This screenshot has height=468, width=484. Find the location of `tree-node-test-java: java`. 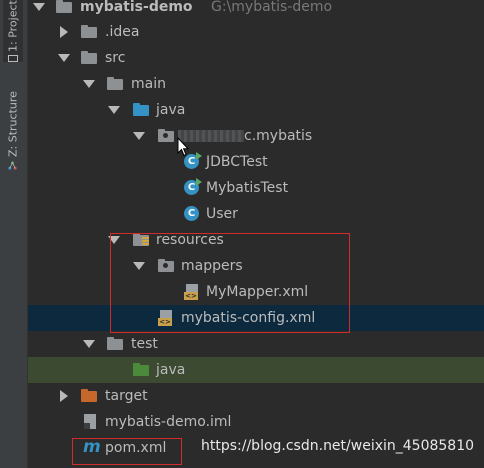

tree-node-test-java: java is located at coordinates (256, 370).